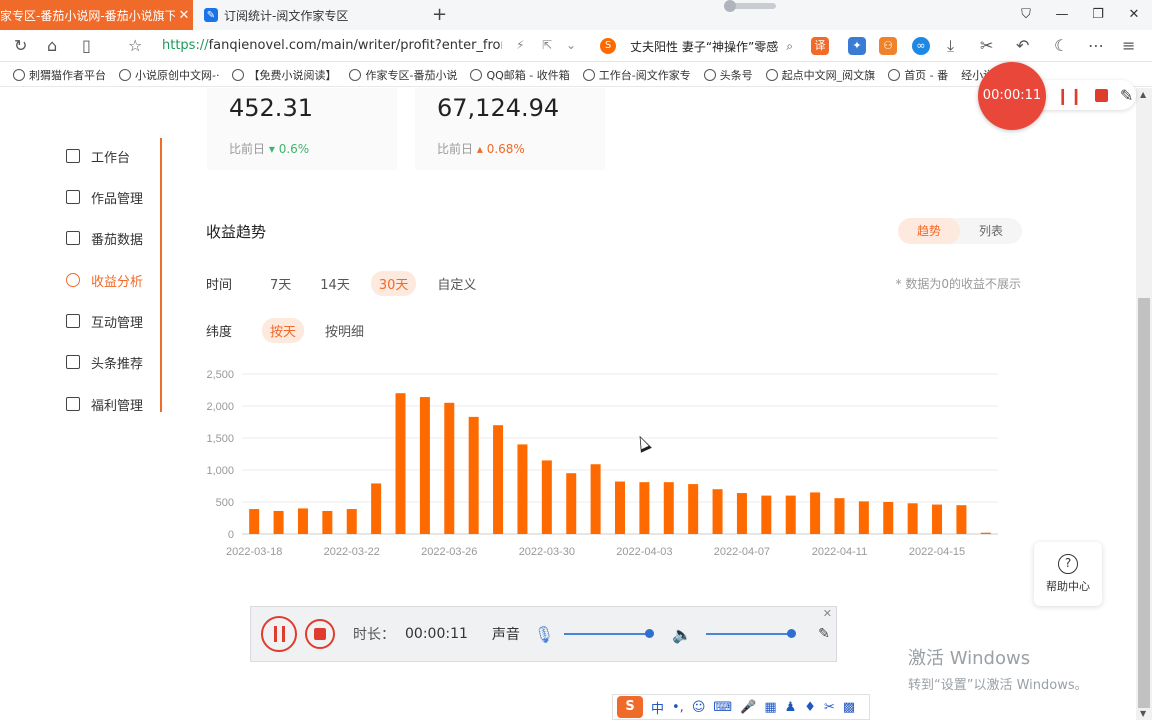 This screenshot has width=1152, height=720. I want to click on apps-icon: ▩, so click(849, 707).